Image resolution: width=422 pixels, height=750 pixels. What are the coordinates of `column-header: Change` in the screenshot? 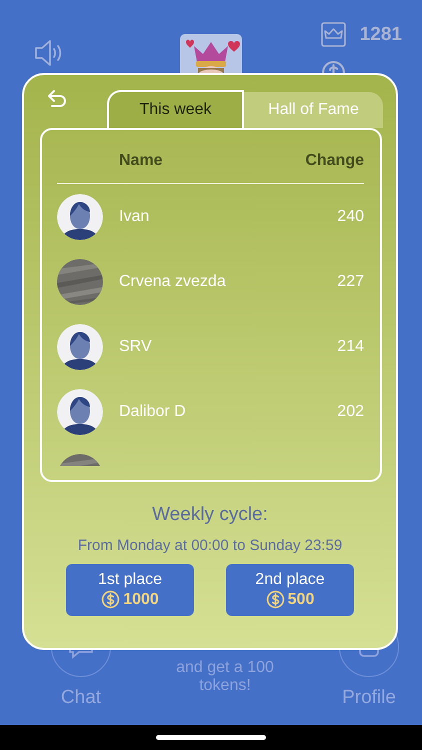 It's located at (334, 161).